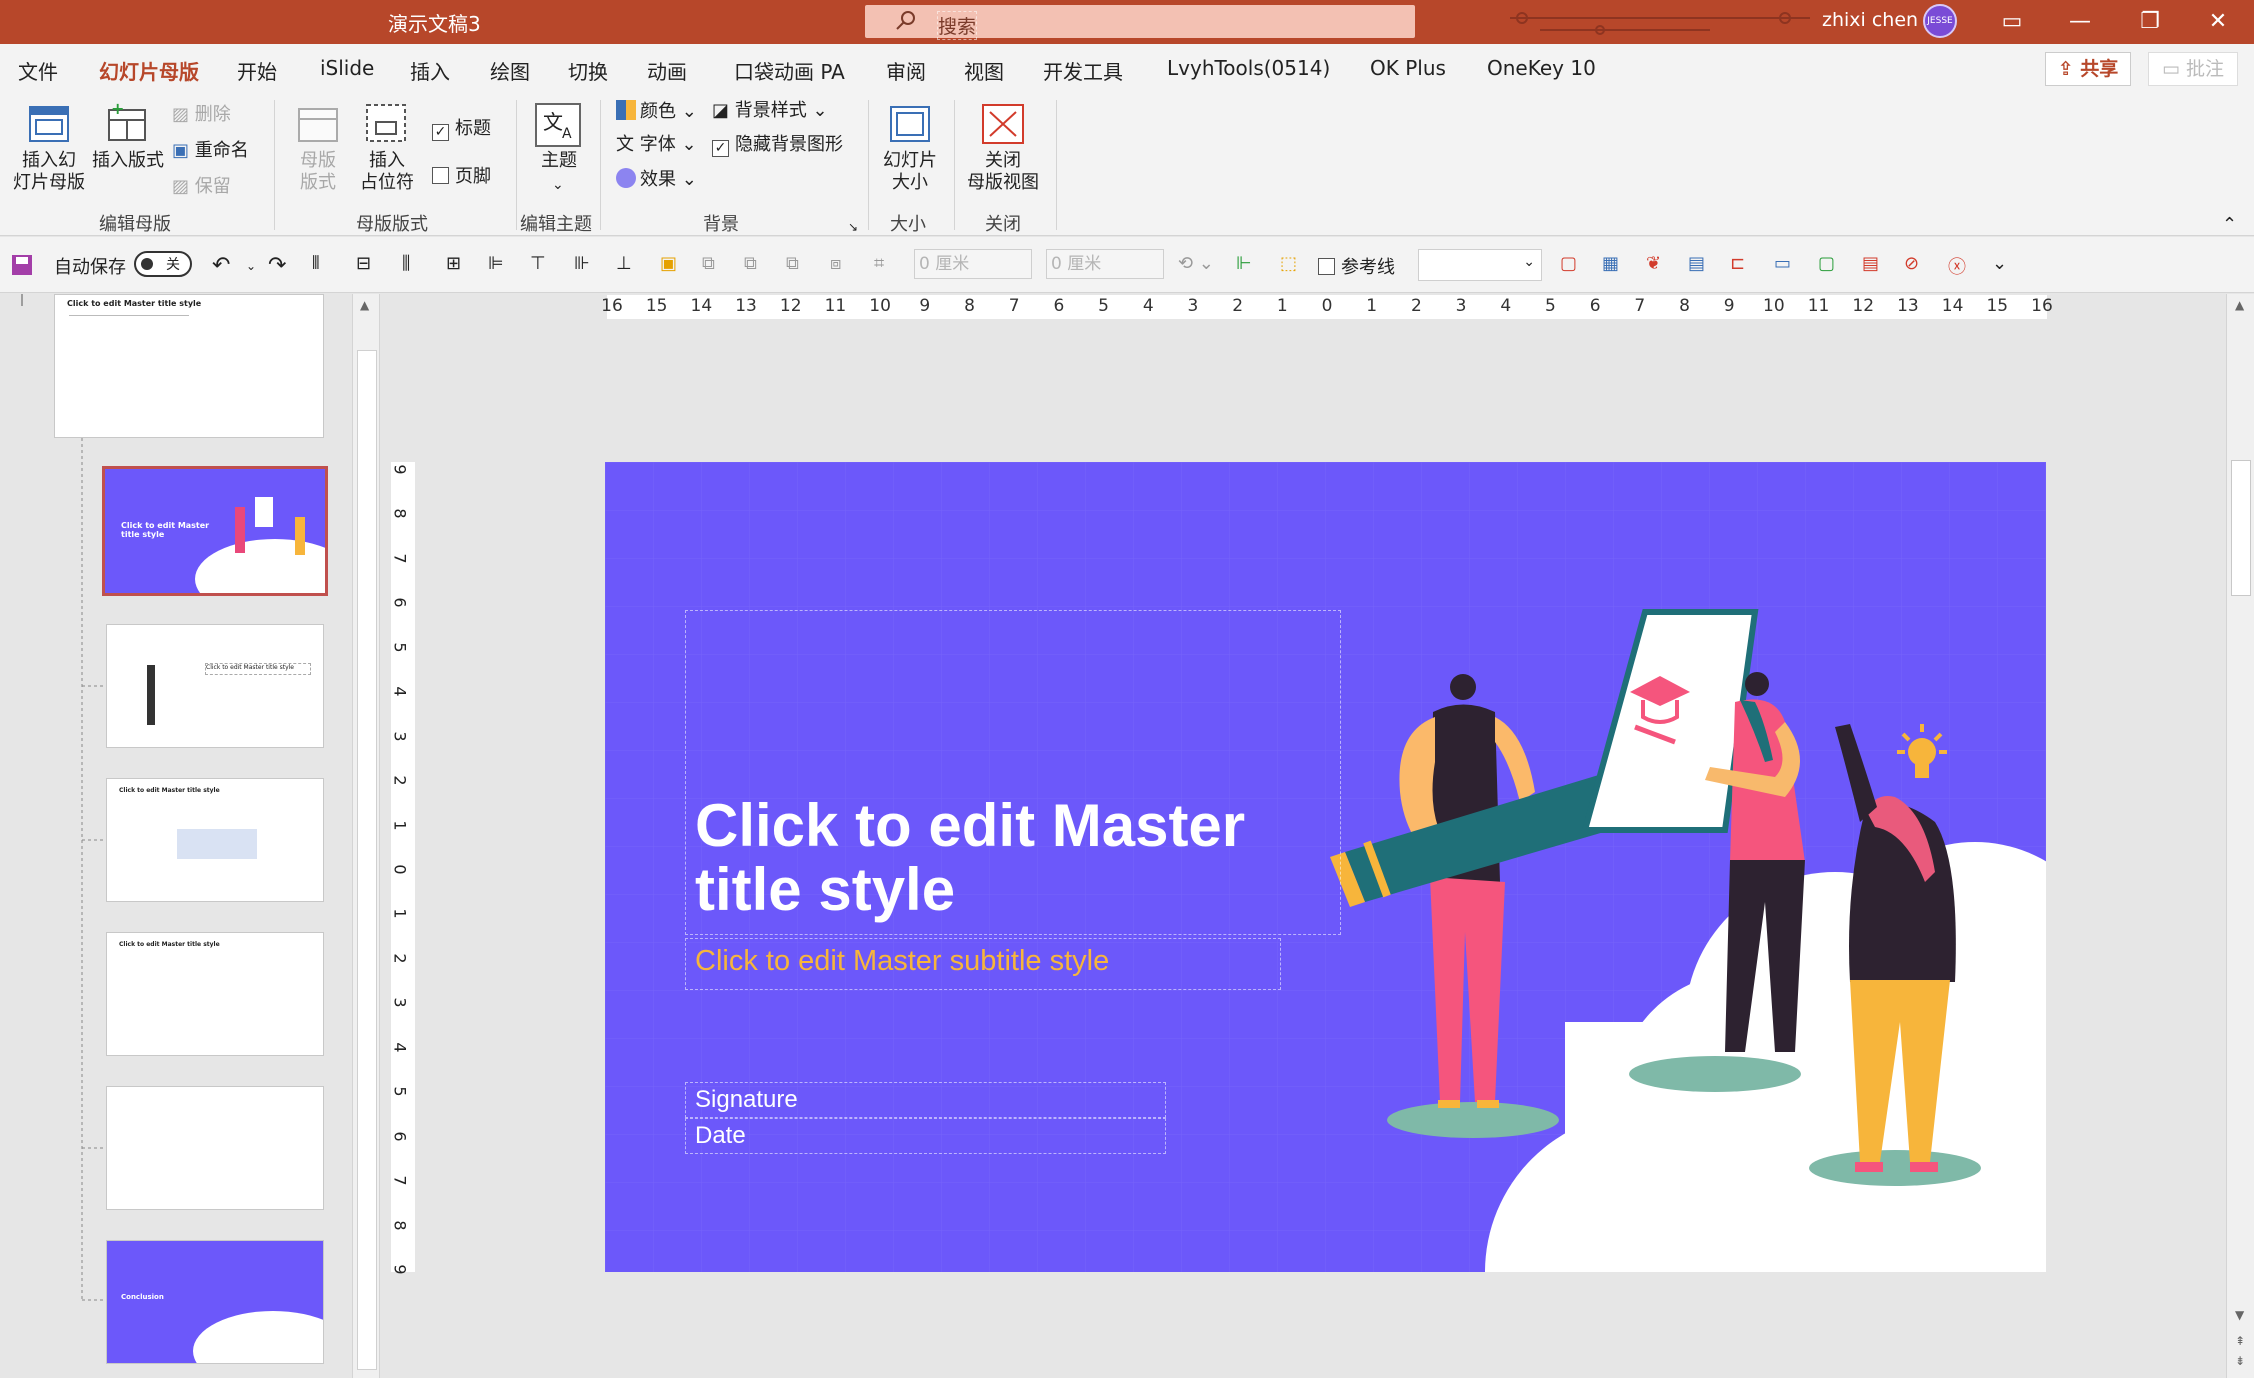 This screenshot has height=1378, width=2254. What do you see at coordinates (163, 264) in the screenshot?
I see `autosave-toggle: 关` at bounding box center [163, 264].